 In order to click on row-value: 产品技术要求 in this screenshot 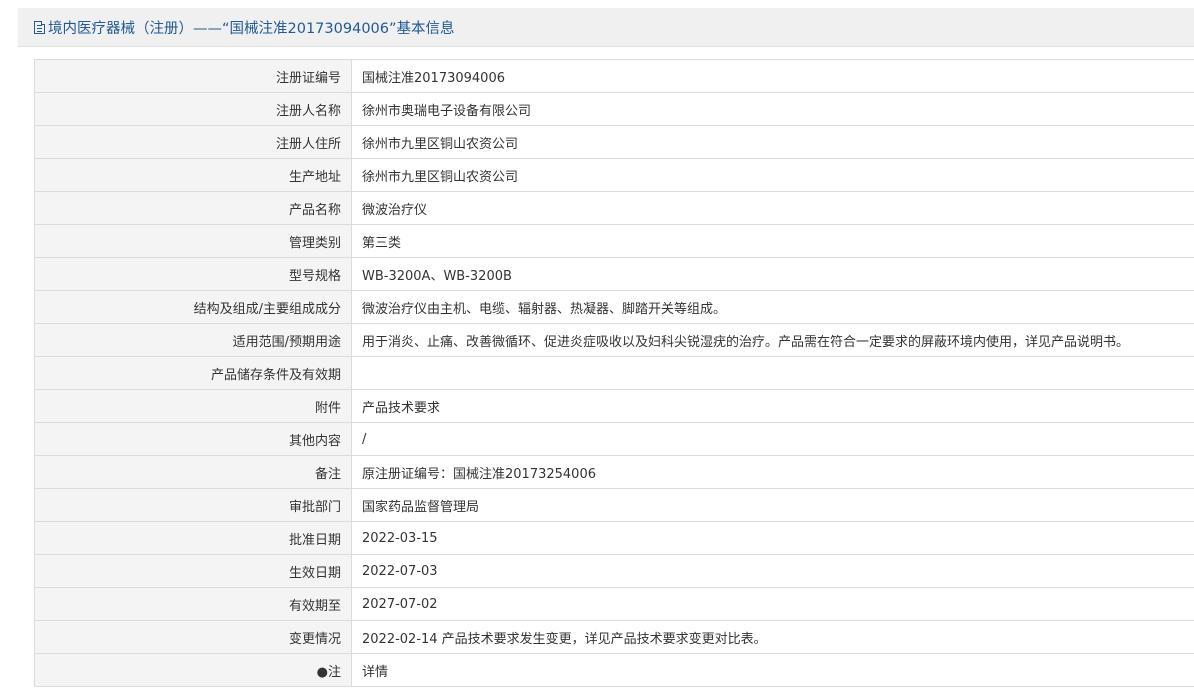, I will do `click(772, 406)`.